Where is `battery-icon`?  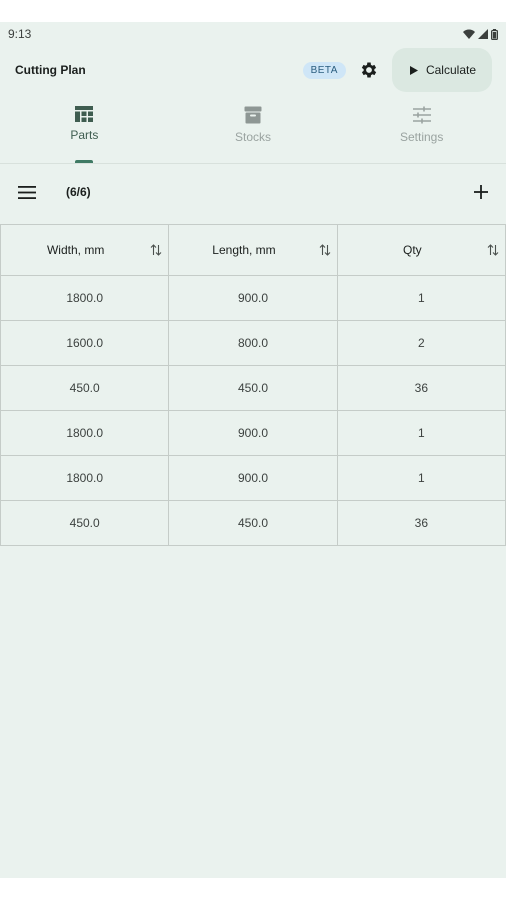
battery-icon is located at coordinates (494, 34).